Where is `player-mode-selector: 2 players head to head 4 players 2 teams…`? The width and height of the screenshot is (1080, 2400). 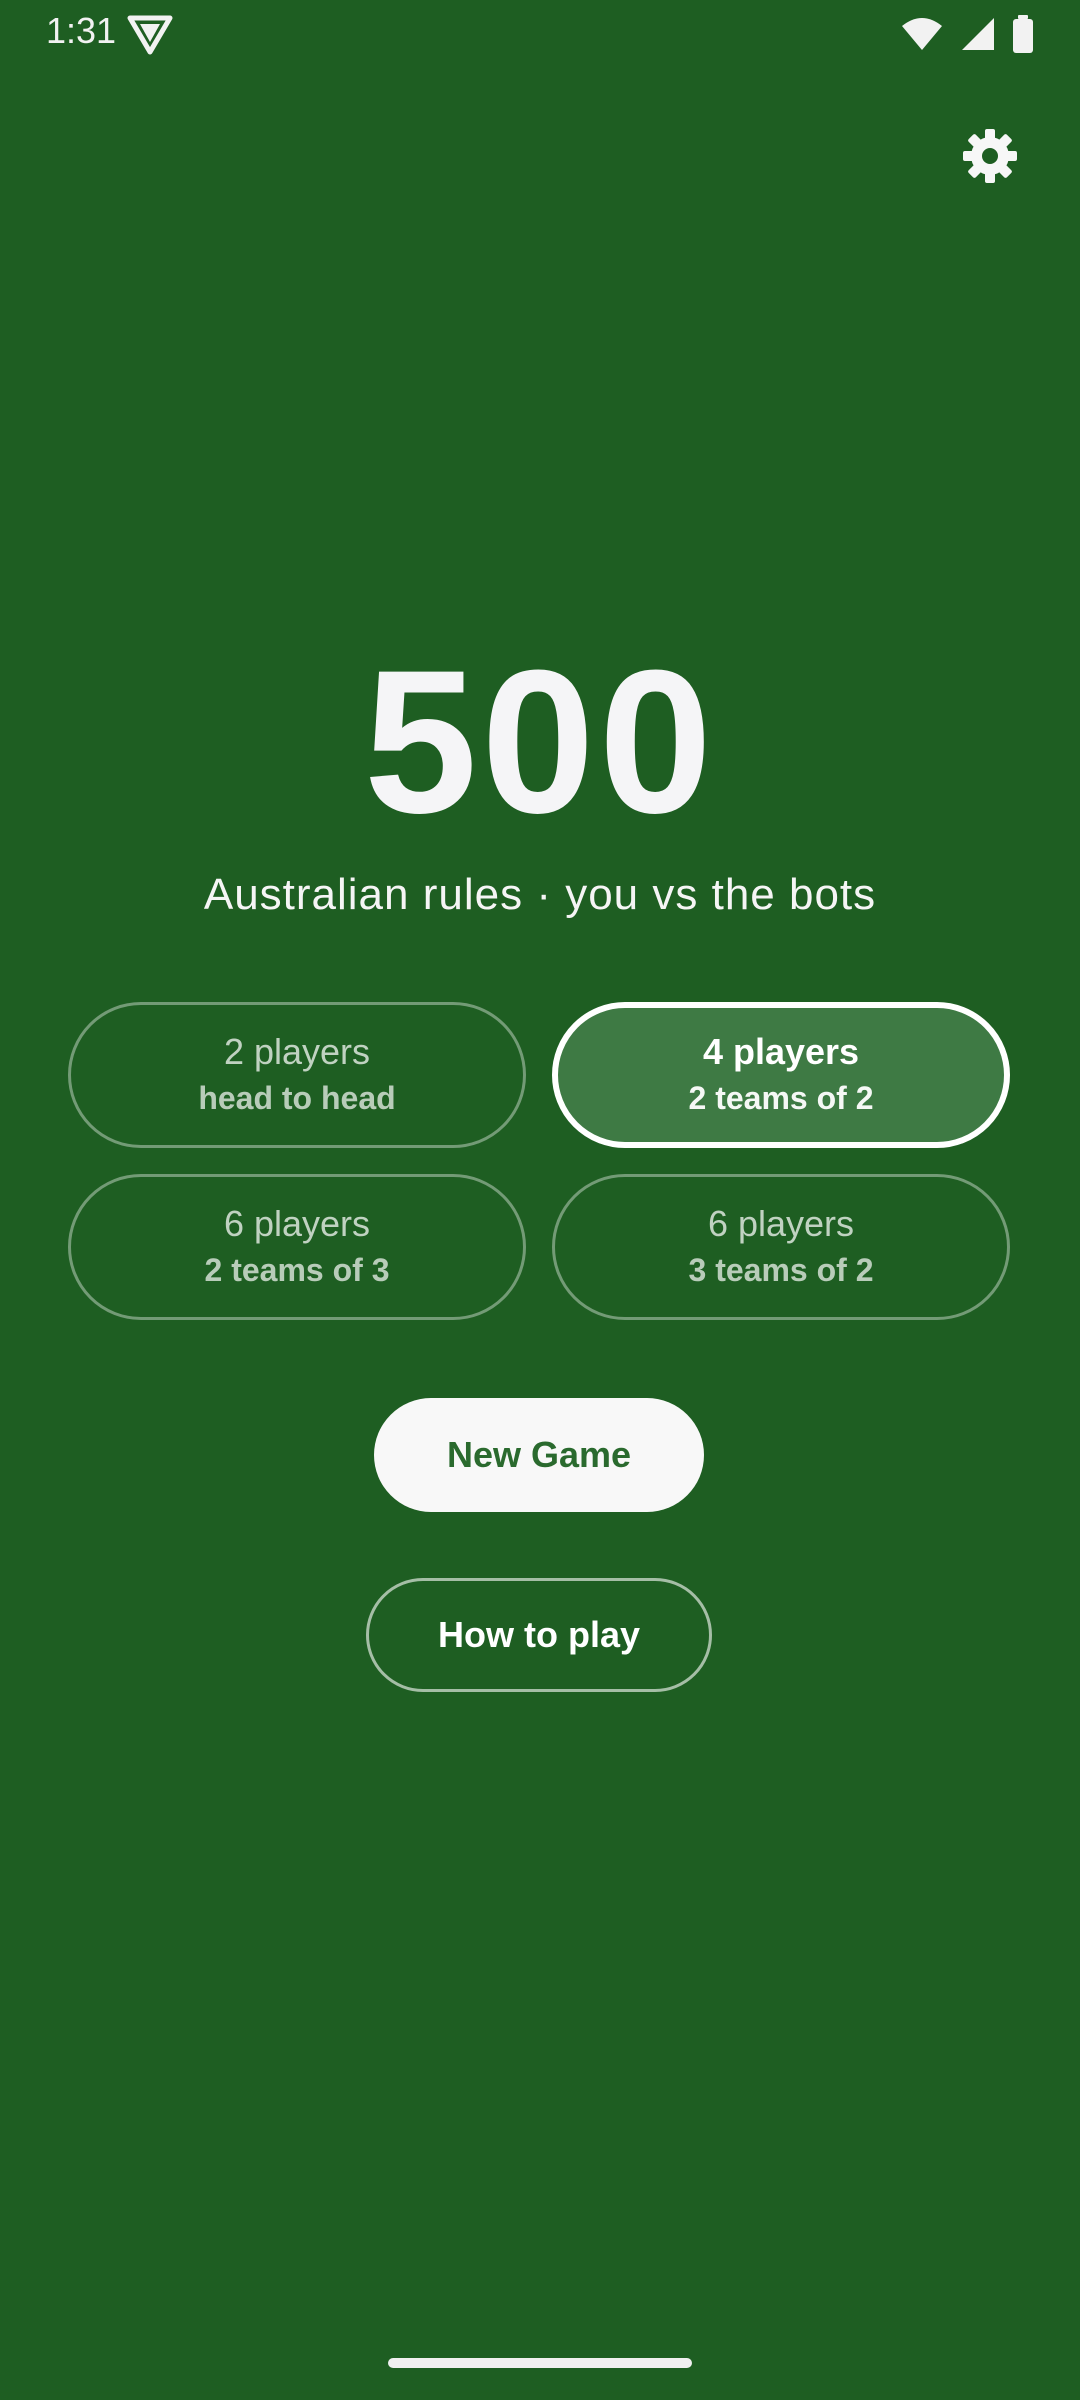 player-mode-selector: 2 players head to head 4 players 2 teams… is located at coordinates (540, 1161).